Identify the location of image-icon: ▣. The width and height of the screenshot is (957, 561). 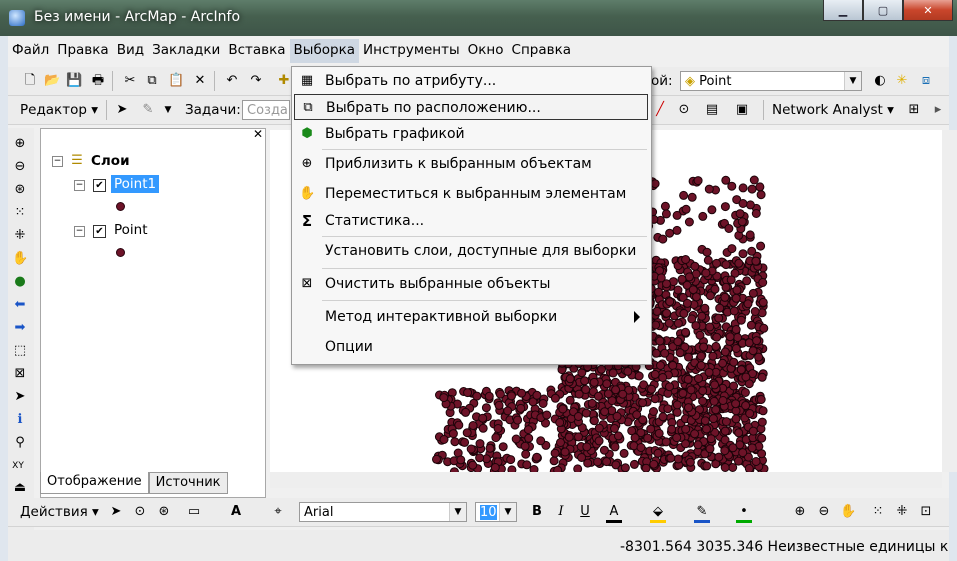
(742, 110).